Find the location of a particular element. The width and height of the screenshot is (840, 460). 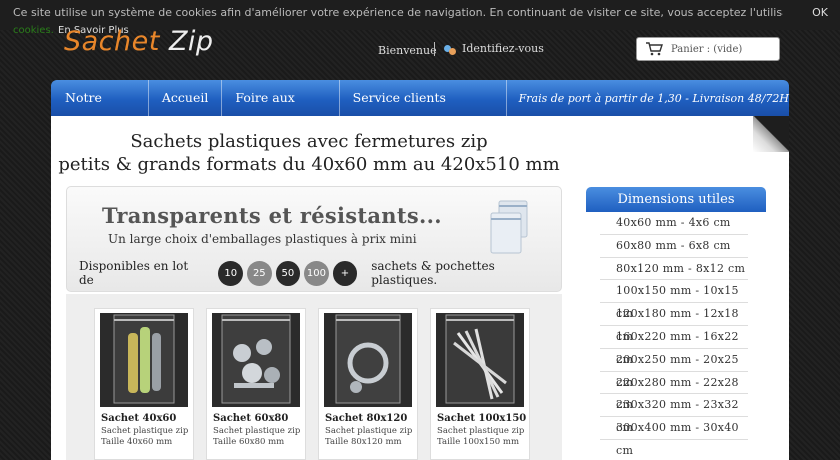

headline-line1: Sachets plastiques avec fermetures zip is located at coordinates (309, 141).